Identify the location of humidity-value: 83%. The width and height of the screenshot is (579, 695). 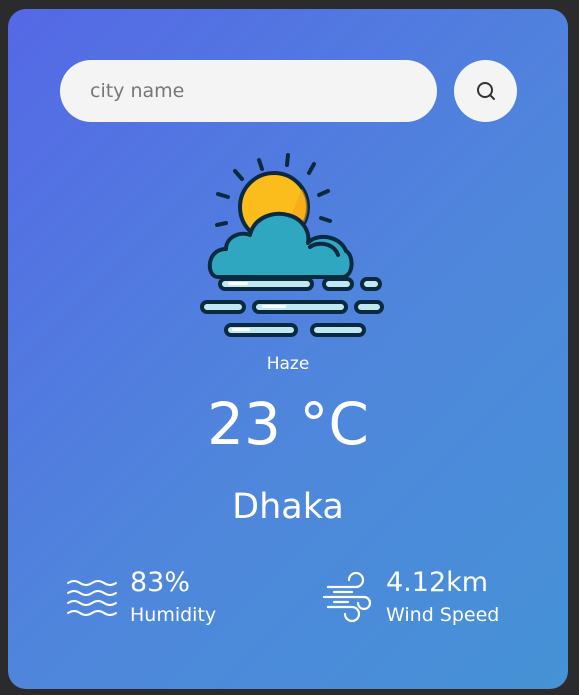
(160, 582).